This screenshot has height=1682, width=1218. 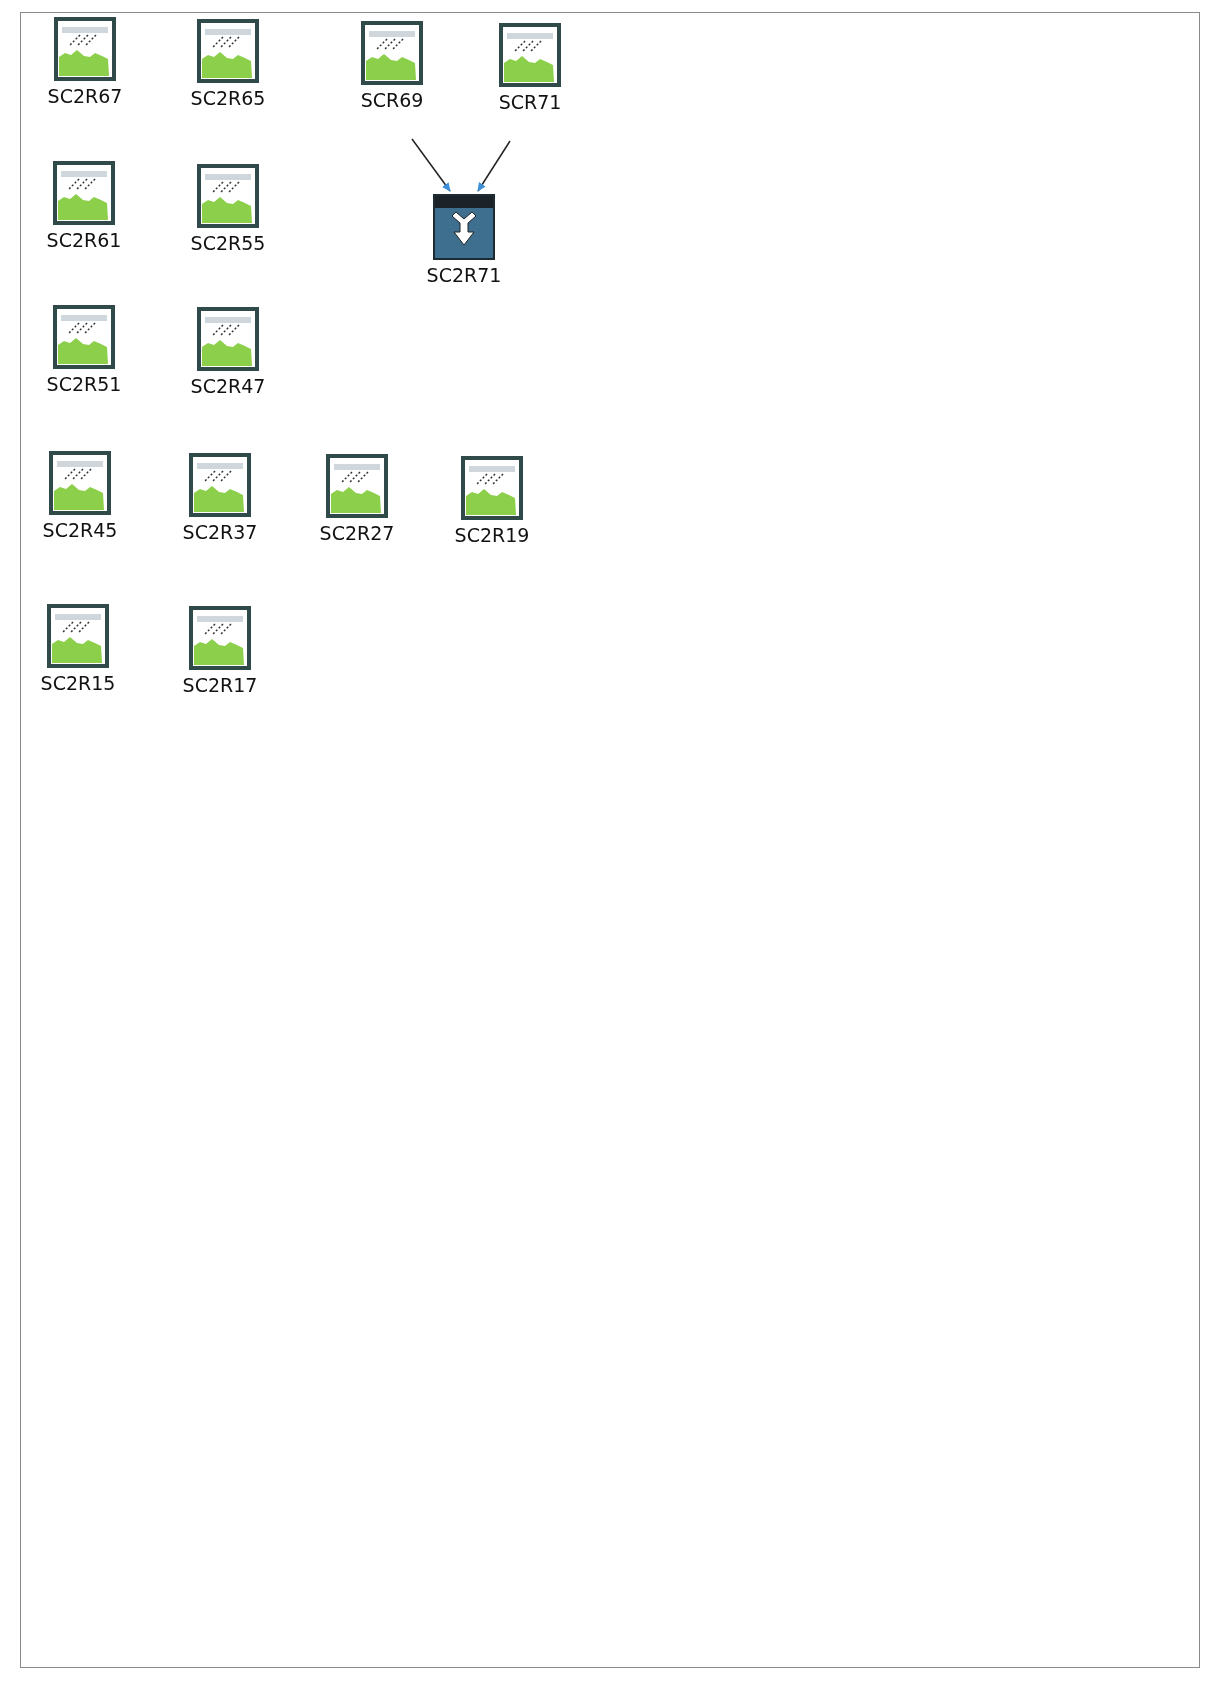 I want to click on node-label: SC2R45, so click(x=80, y=530).